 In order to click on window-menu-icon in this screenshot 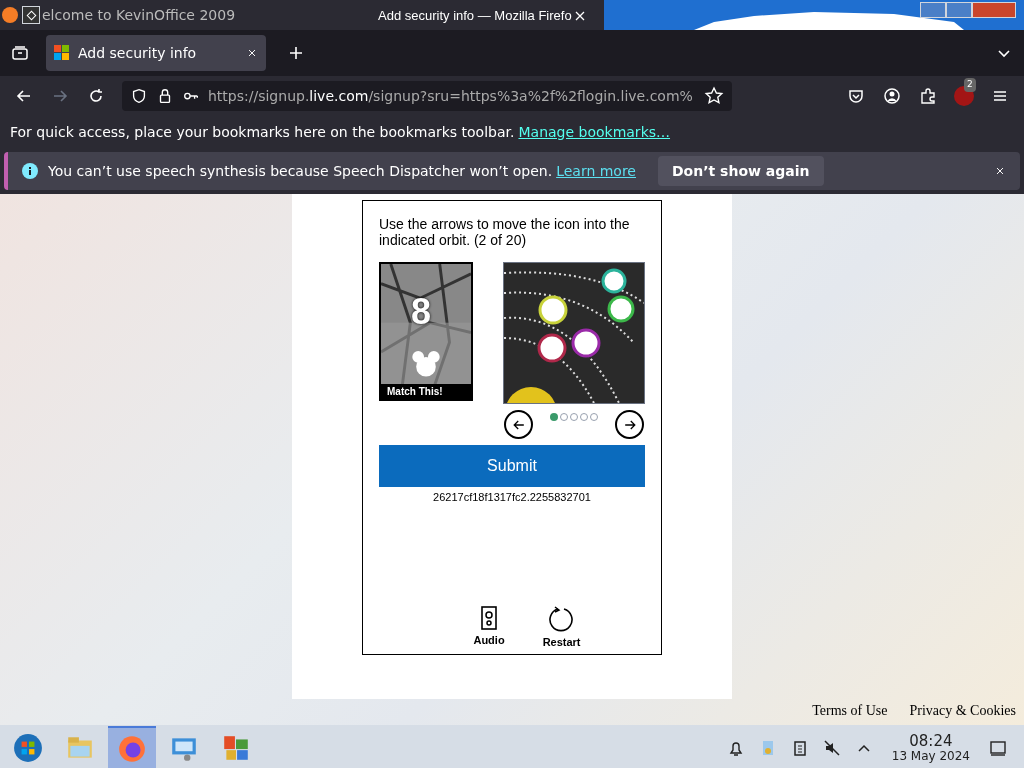, I will do `click(31, 15)`.